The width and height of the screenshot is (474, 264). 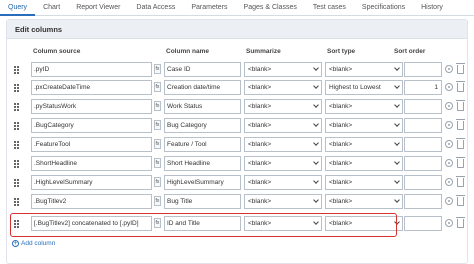 I want to click on panel-title: Edit columns, so click(x=237, y=29).